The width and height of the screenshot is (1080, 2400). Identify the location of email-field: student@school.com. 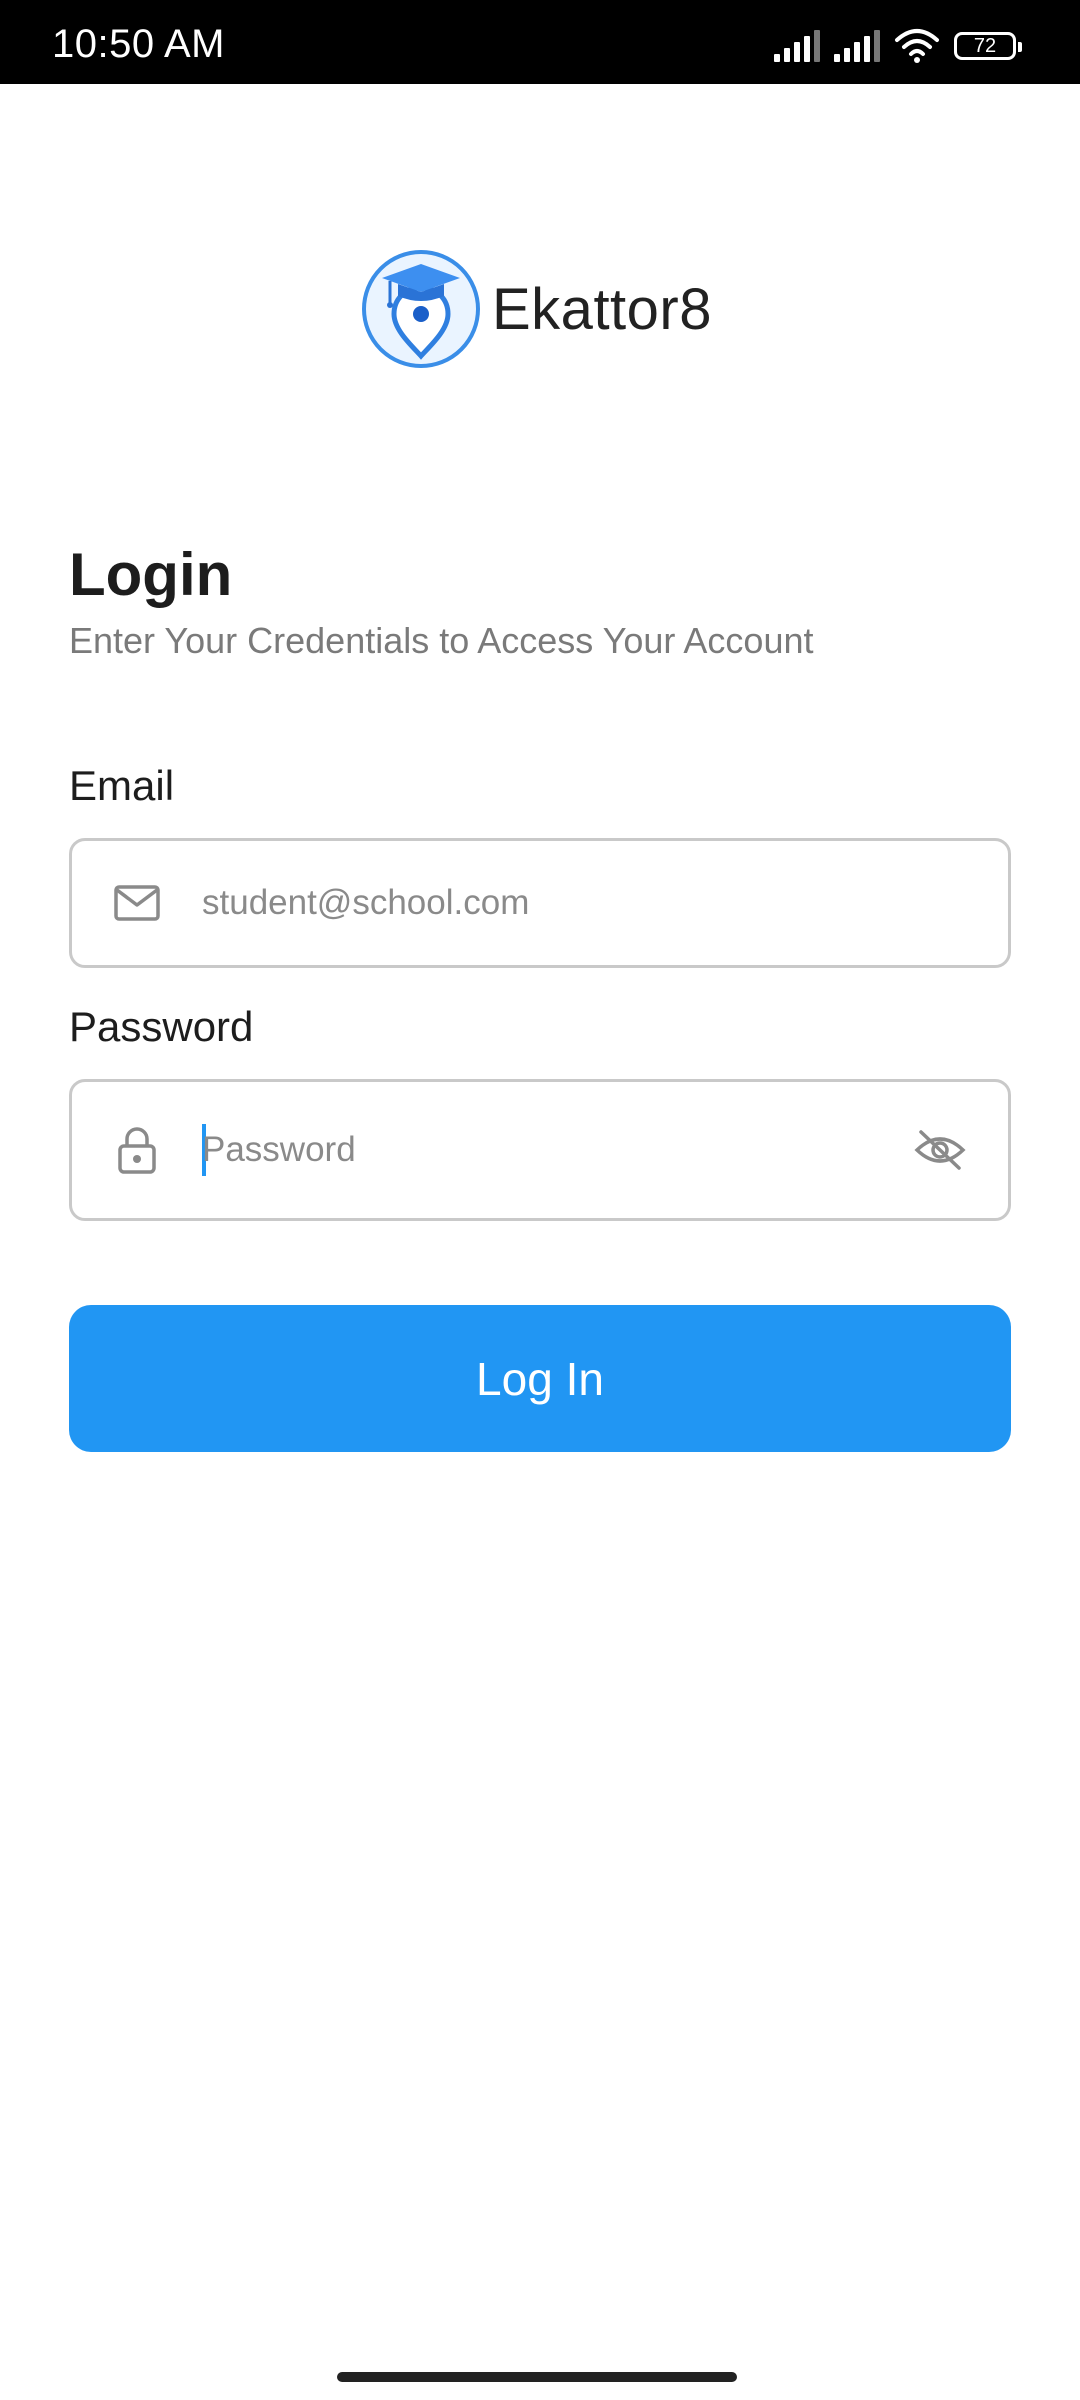
(540, 903).